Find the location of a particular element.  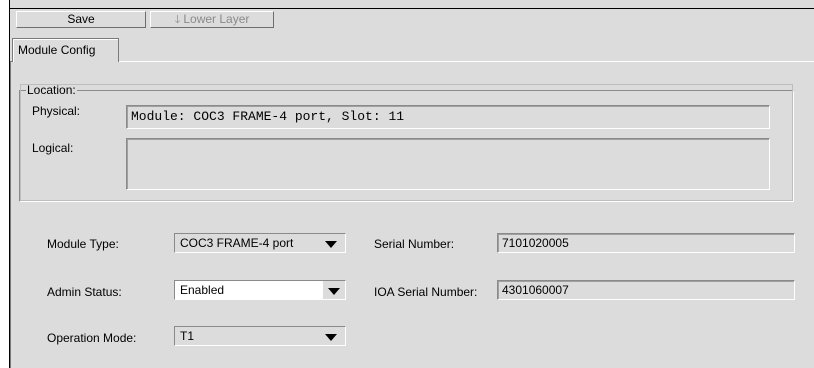

serial-number-field: 7101020005 is located at coordinates (646, 243).